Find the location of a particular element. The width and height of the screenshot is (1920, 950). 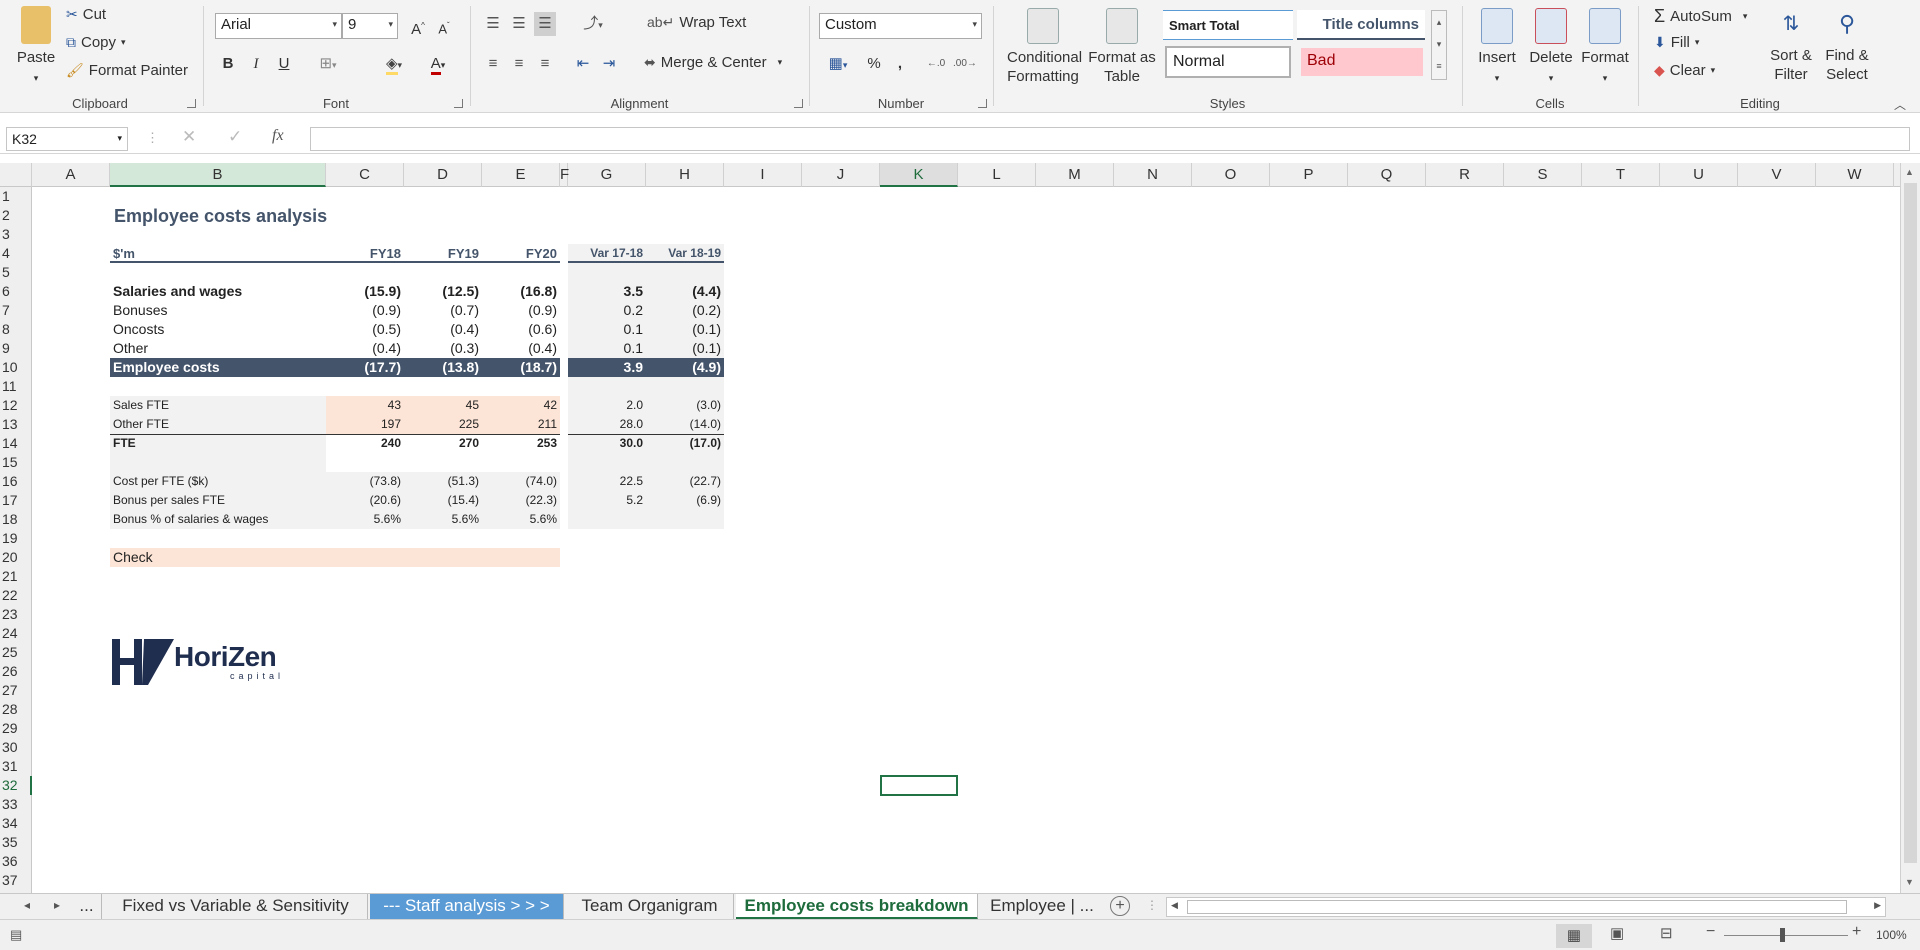

scroll-right-icon: ▶ is located at coordinates (1877, 905).